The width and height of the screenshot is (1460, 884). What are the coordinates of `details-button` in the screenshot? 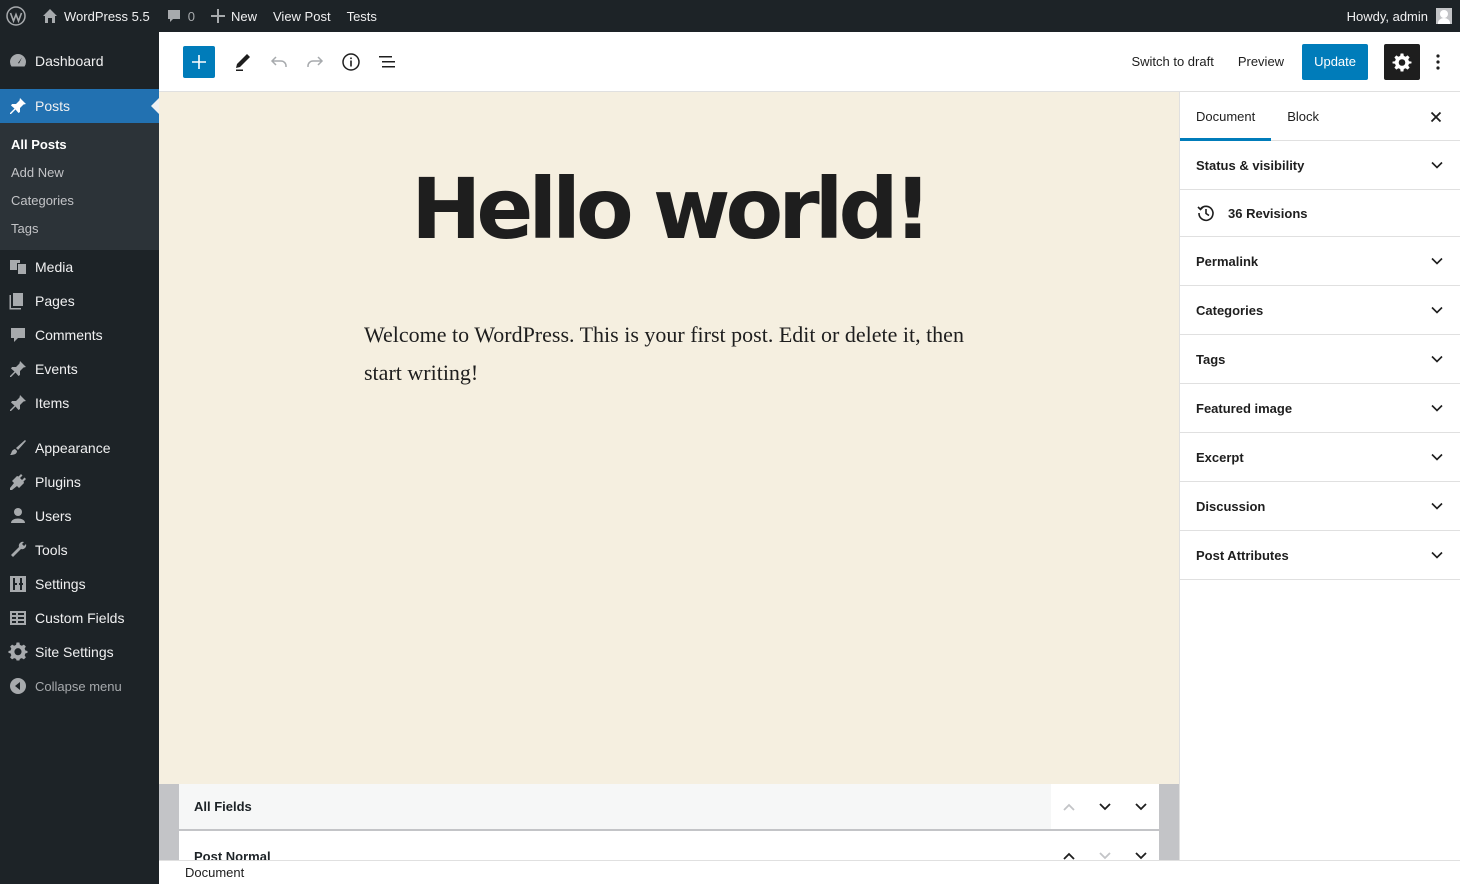 It's located at (351, 62).